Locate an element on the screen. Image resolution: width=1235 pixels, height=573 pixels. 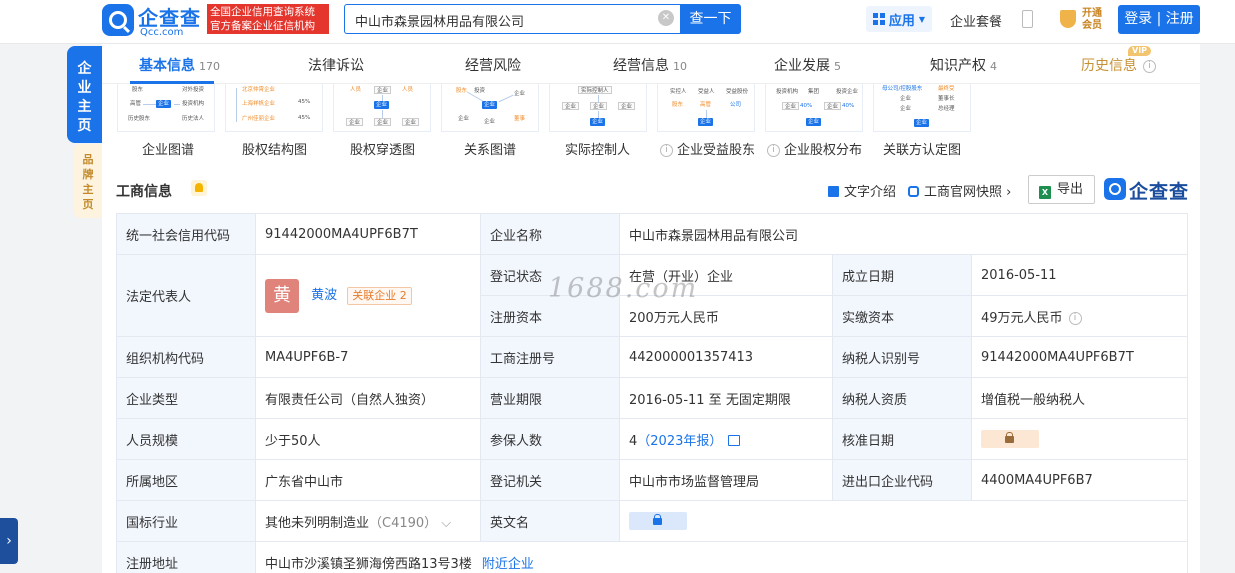
tab-risk: 经营风险 is located at coordinates (493, 65).